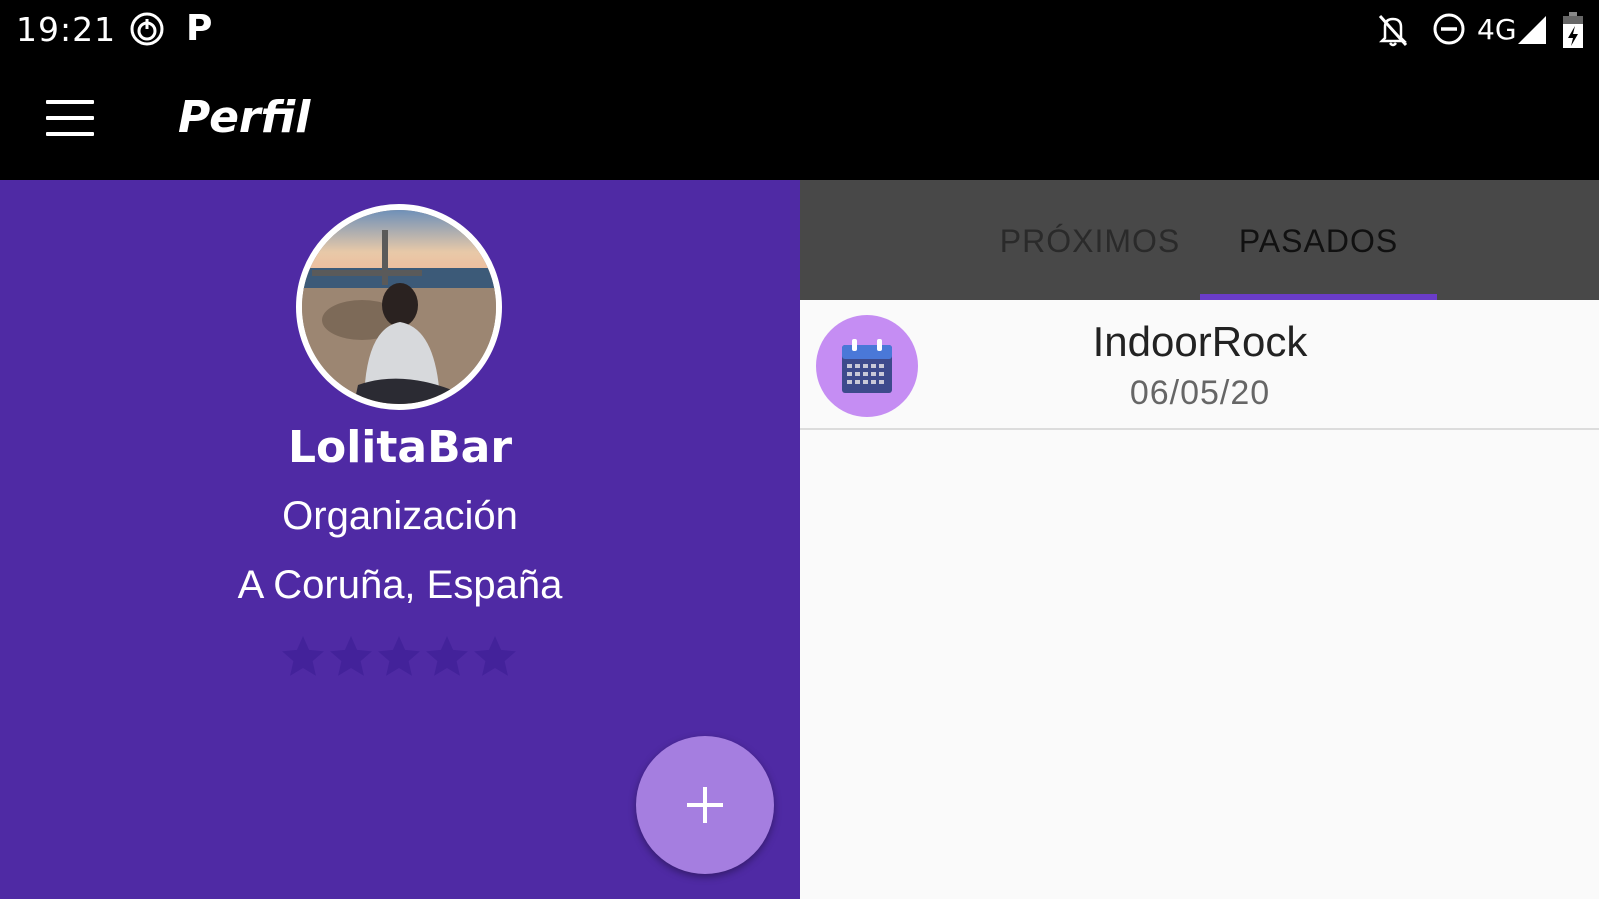 This screenshot has width=1599, height=899. Describe the element at coordinates (1200, 393) in the screenshot. I see `event-date: 06/05/20` at that location.